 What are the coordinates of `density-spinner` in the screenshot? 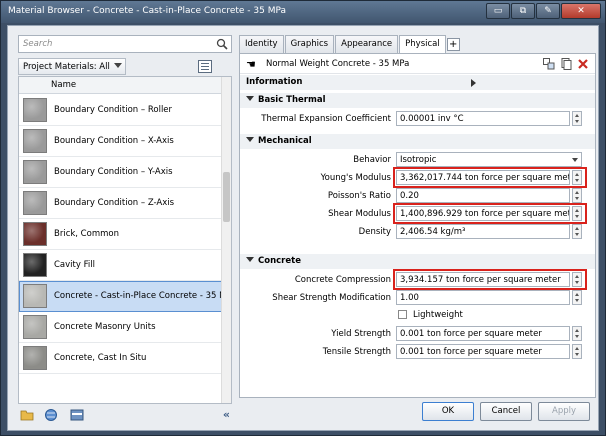 It's located at (577, 231).